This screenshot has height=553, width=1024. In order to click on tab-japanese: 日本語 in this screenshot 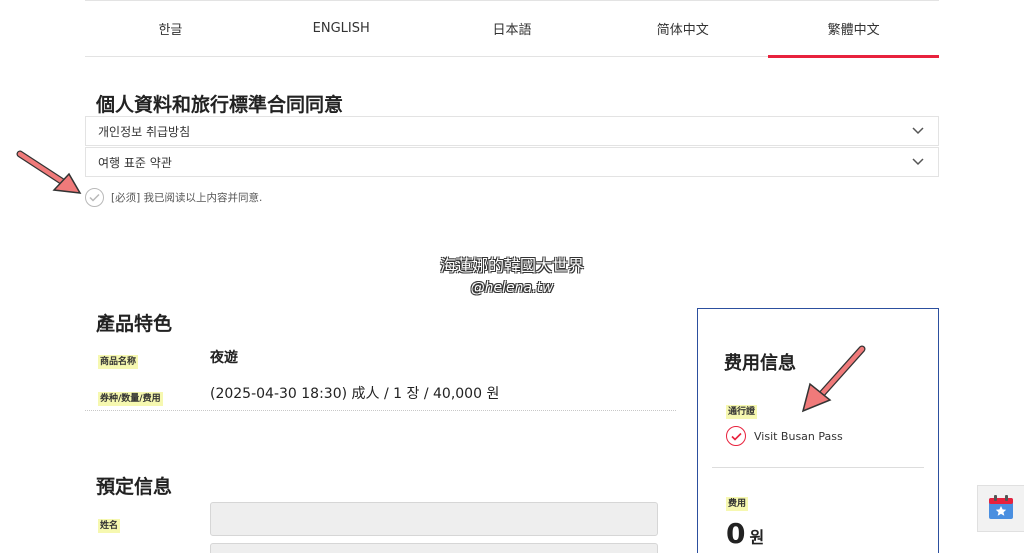, I will do `click(512, 28)`.